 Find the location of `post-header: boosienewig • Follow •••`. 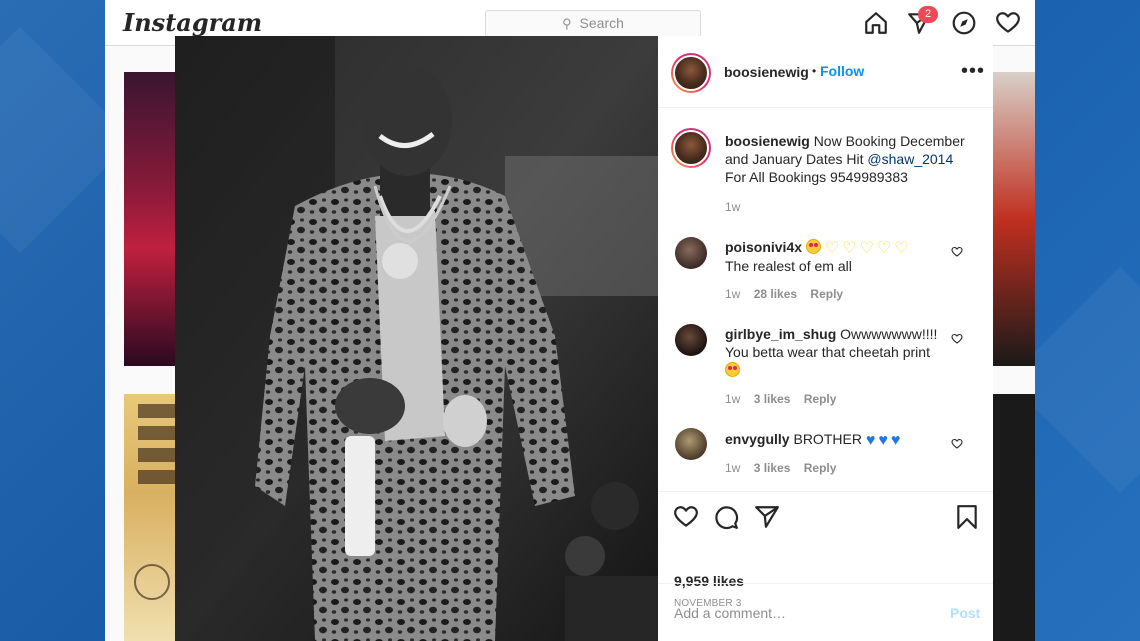

post-header: boosienewig • Follow ••• is located at coordinates (825, 72).